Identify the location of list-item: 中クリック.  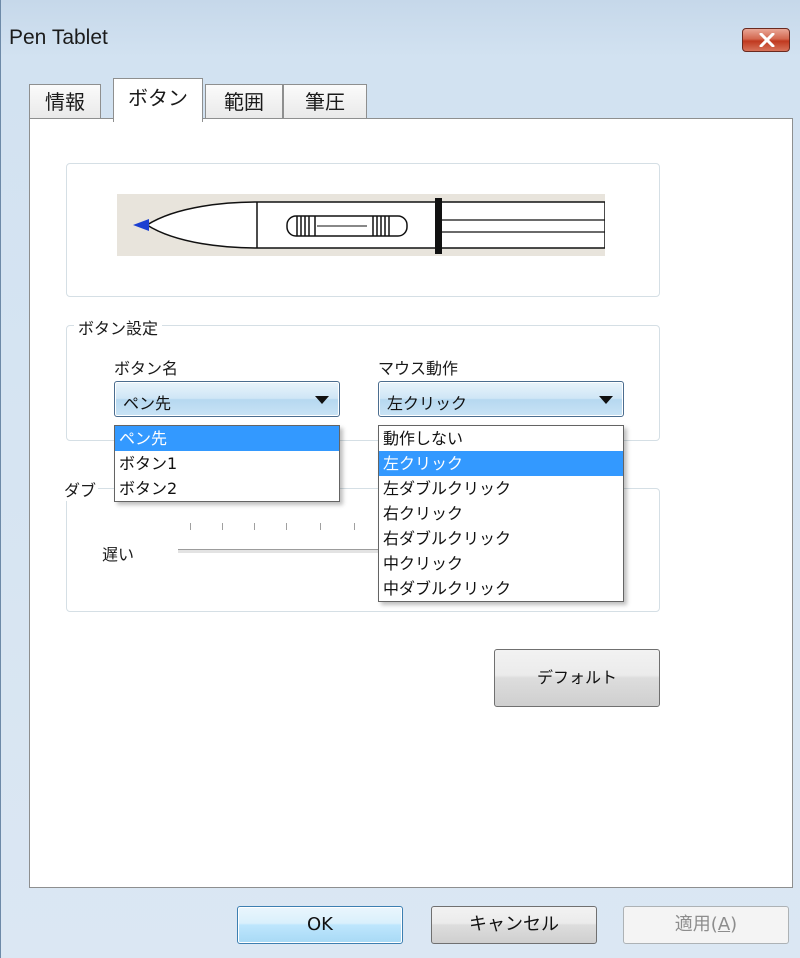
(501, 563).